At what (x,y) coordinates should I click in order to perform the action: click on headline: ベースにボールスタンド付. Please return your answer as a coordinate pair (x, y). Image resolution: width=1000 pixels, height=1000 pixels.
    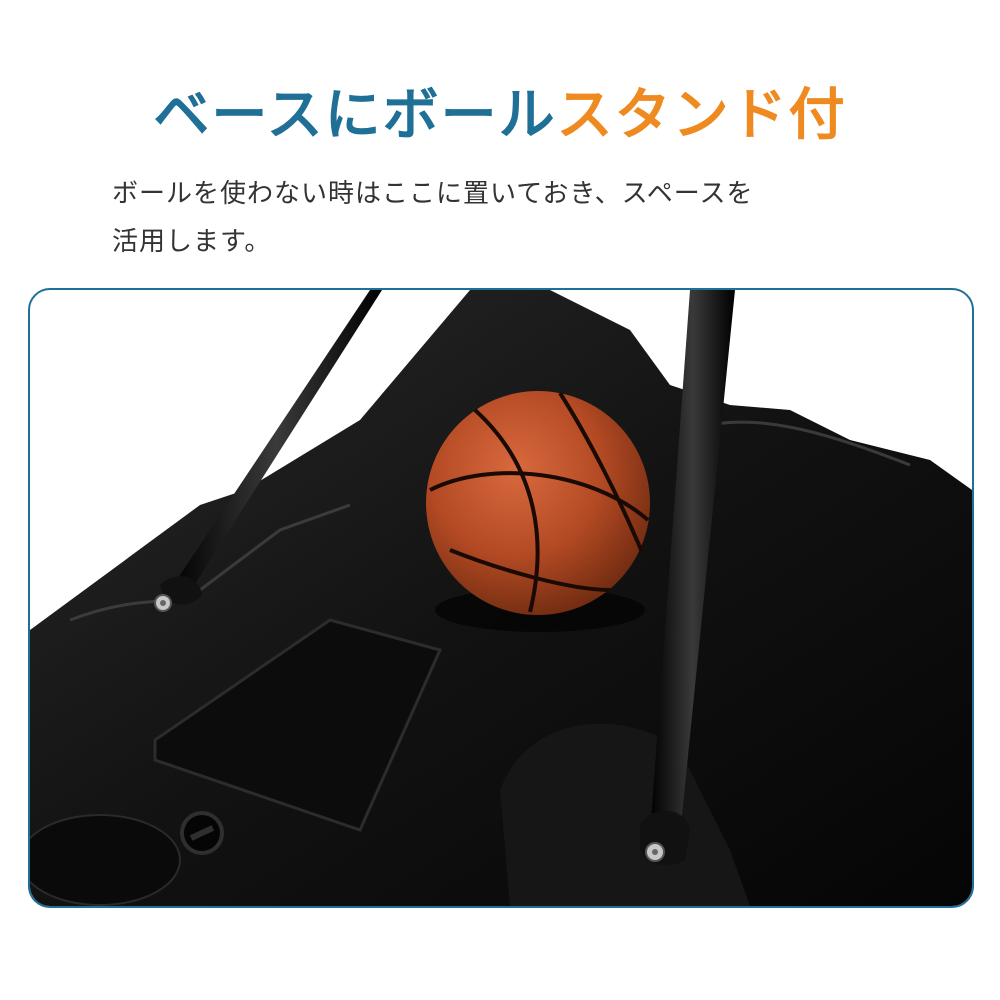
    Looking at the image, I should click on (500, 116).